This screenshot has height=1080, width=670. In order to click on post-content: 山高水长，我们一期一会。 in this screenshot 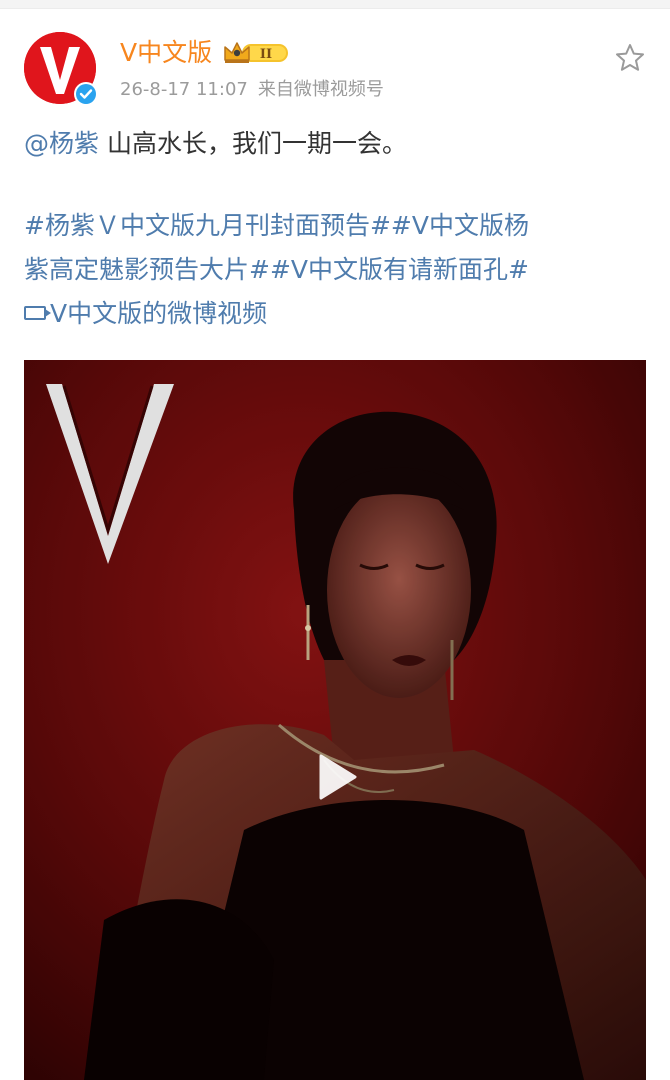, I will do `click(253, 143)`.